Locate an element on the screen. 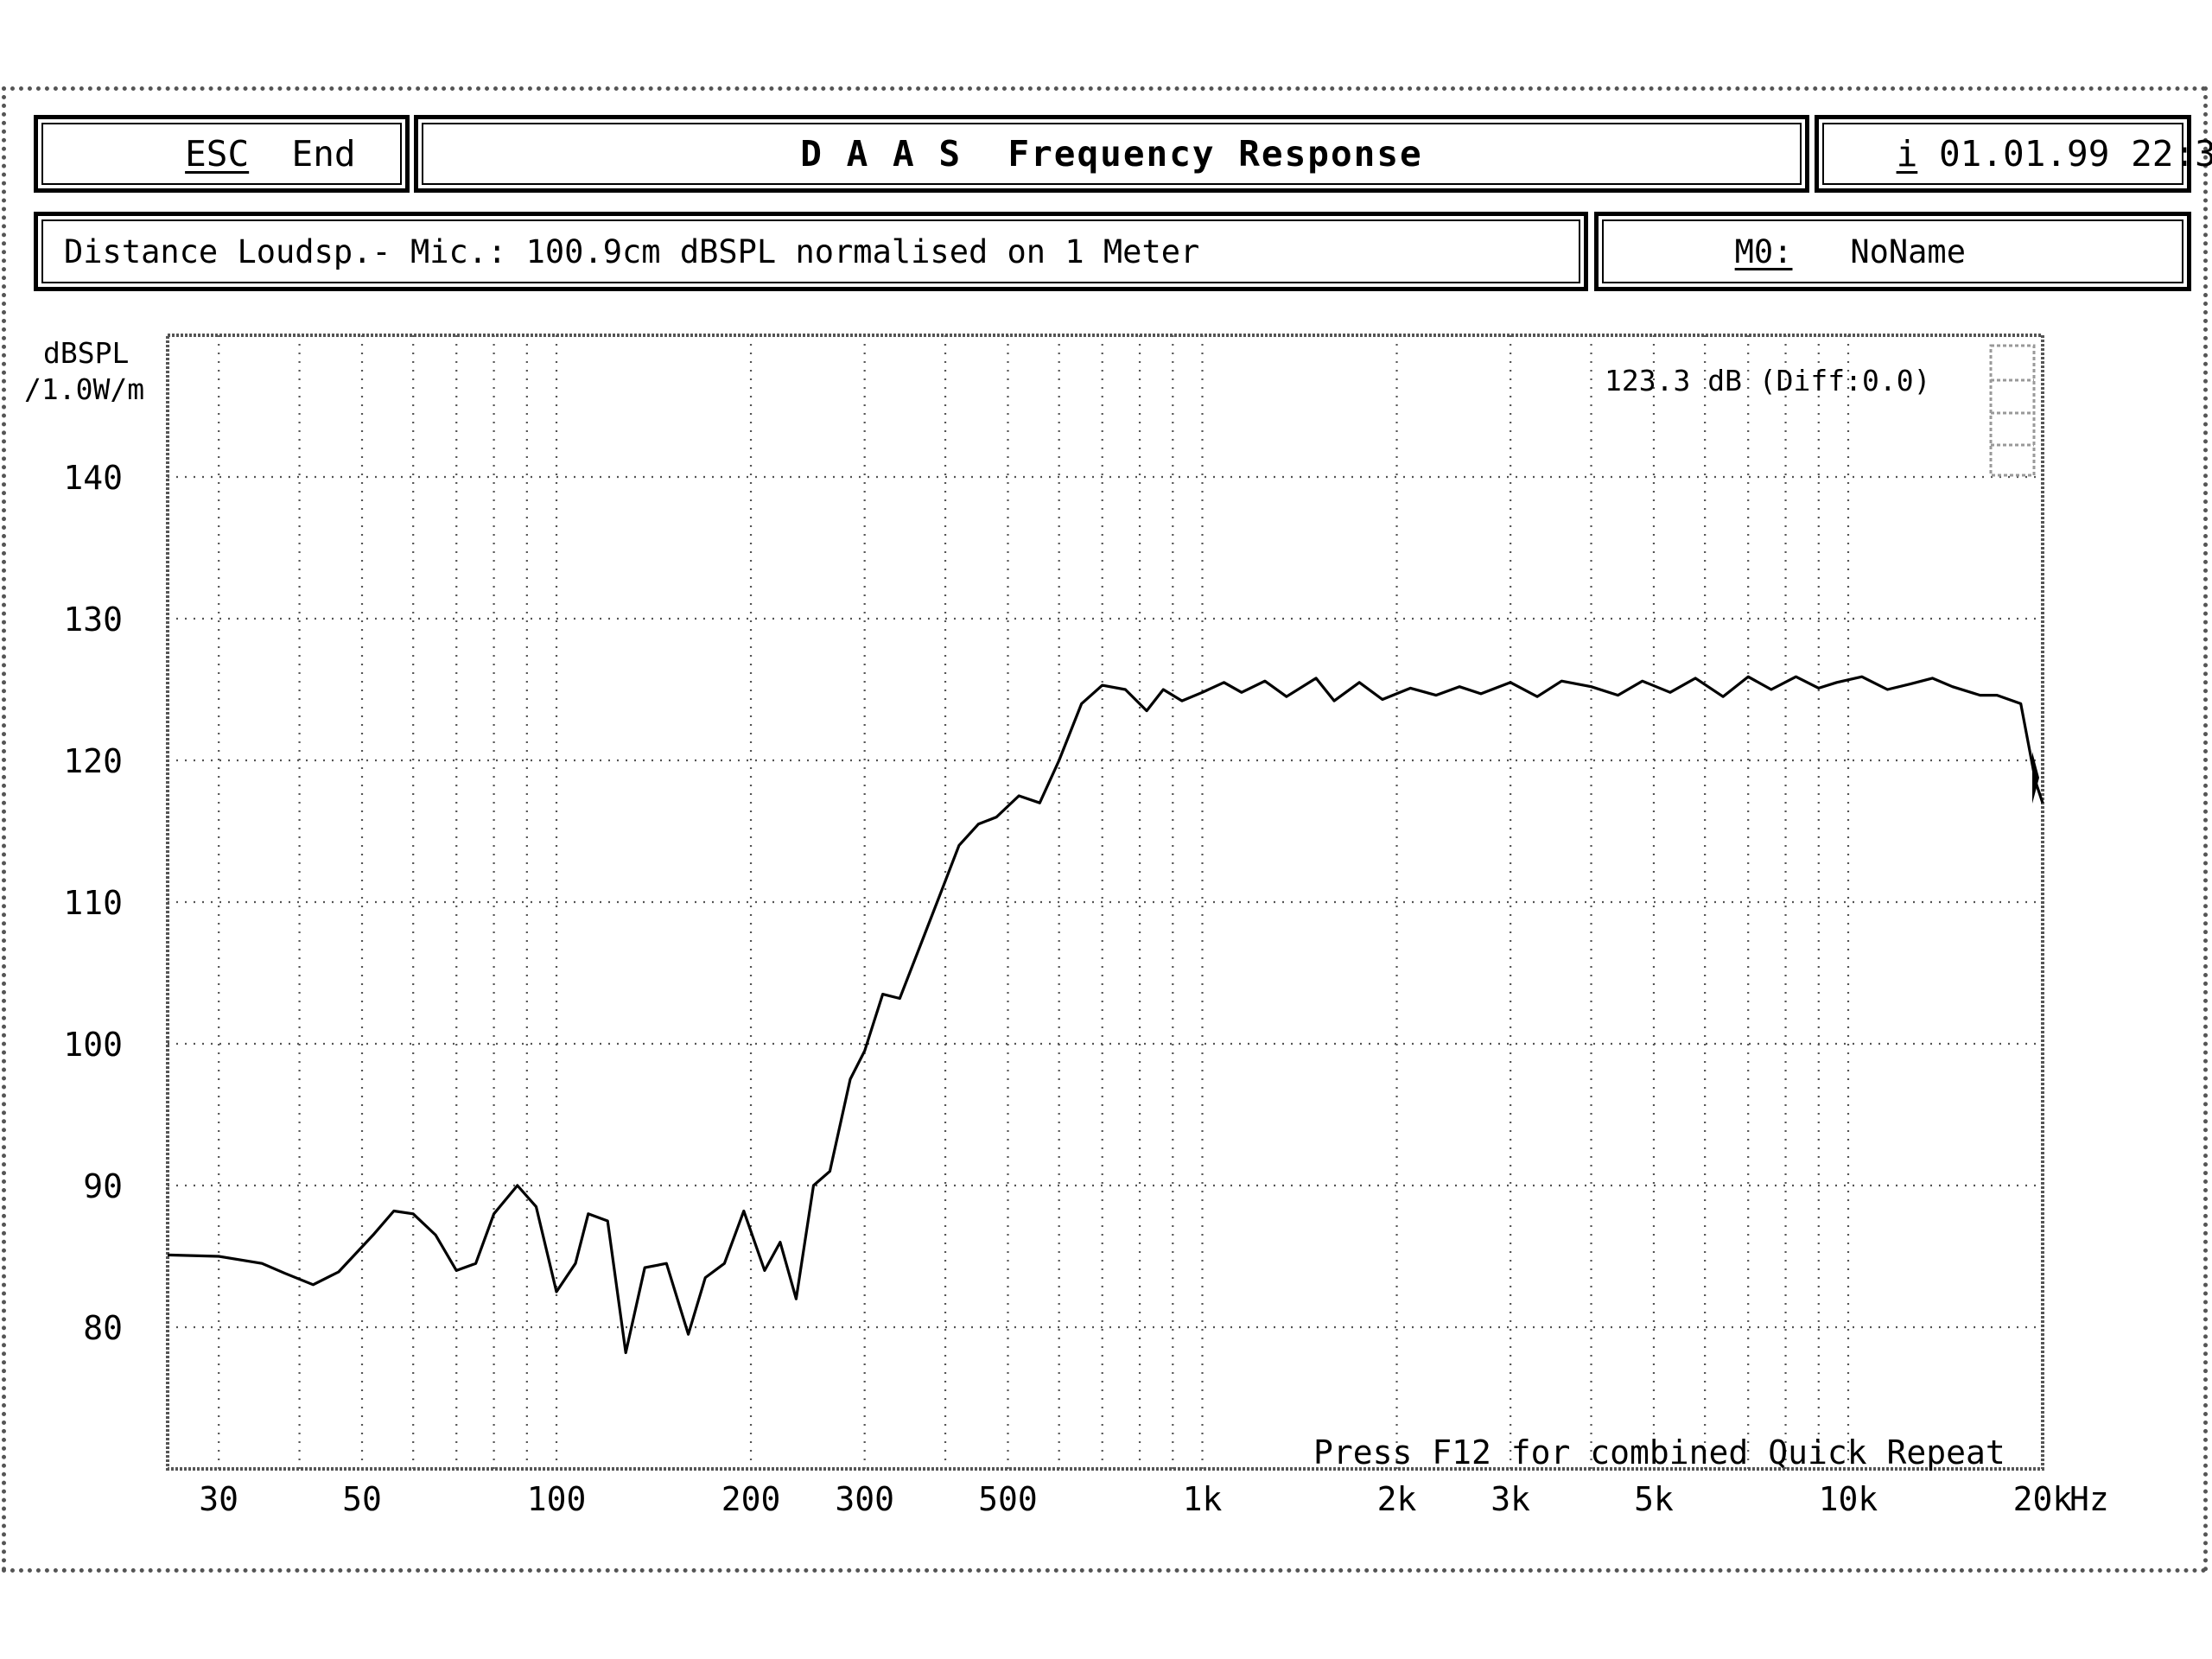  memory-name: NoName is located at coordinates (1908, 251).